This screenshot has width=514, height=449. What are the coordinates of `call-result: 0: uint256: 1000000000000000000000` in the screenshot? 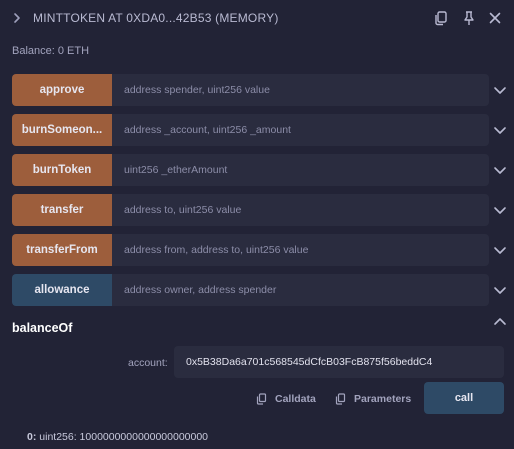 It's located at (117, 437).